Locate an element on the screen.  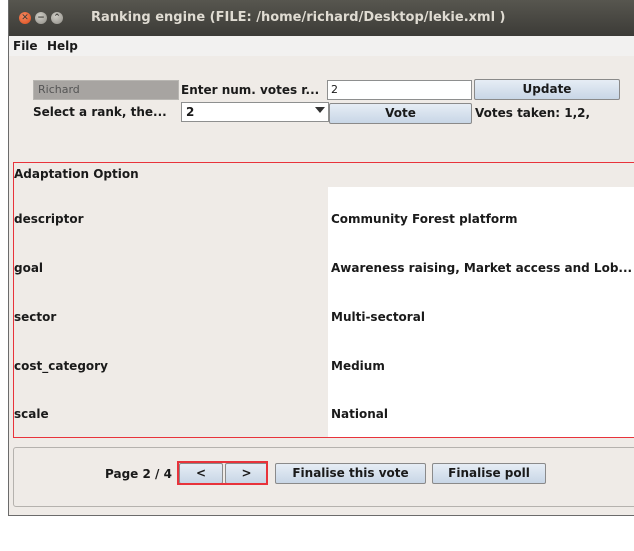
attribute-row: cost_category Medium is located at coordinates (324, 366).